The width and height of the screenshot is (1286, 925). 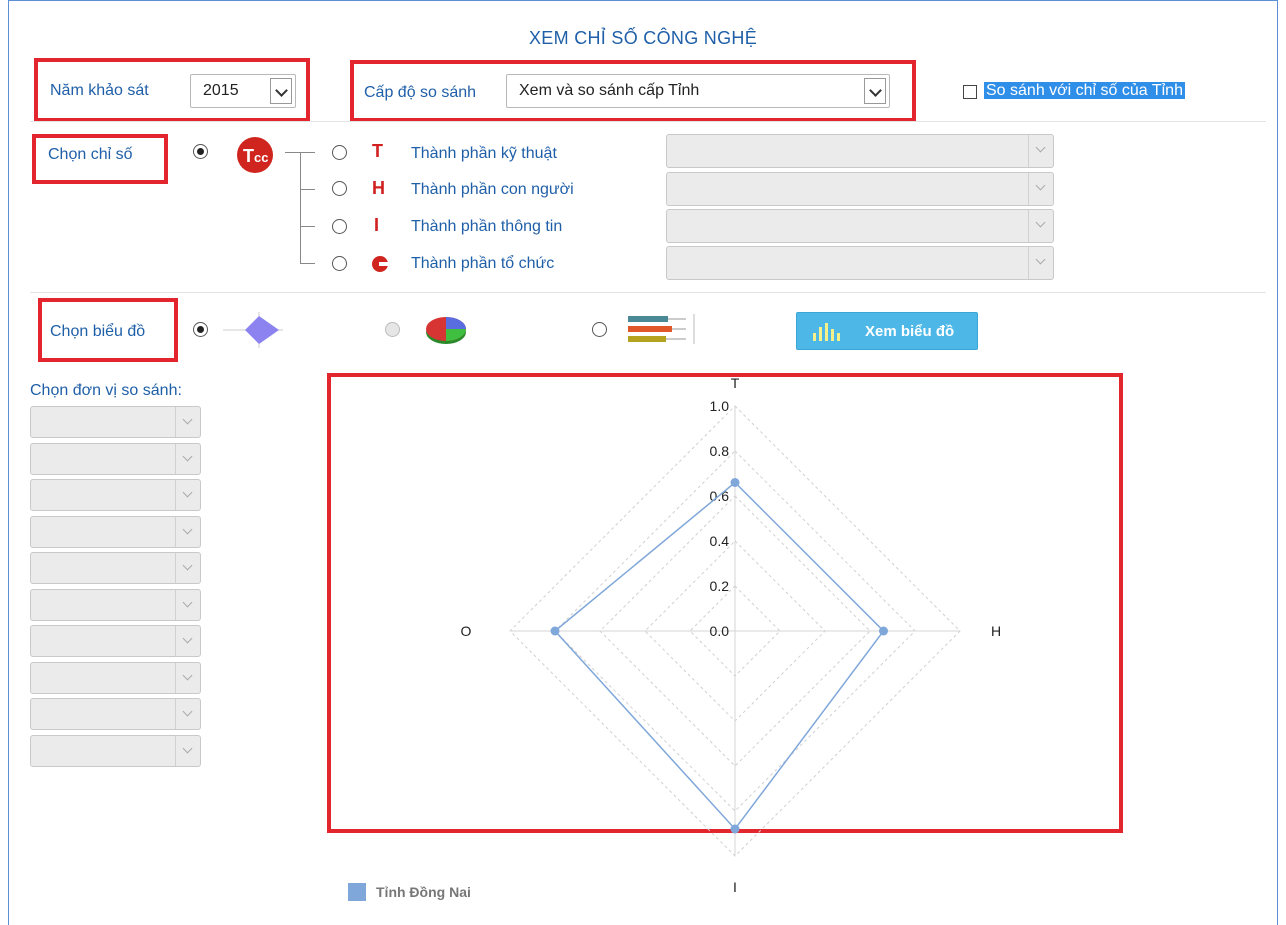 What do you see at coordinates (555, 631) in the screenshot?
I see `radar-point-O` at bounding box center [555, 631].